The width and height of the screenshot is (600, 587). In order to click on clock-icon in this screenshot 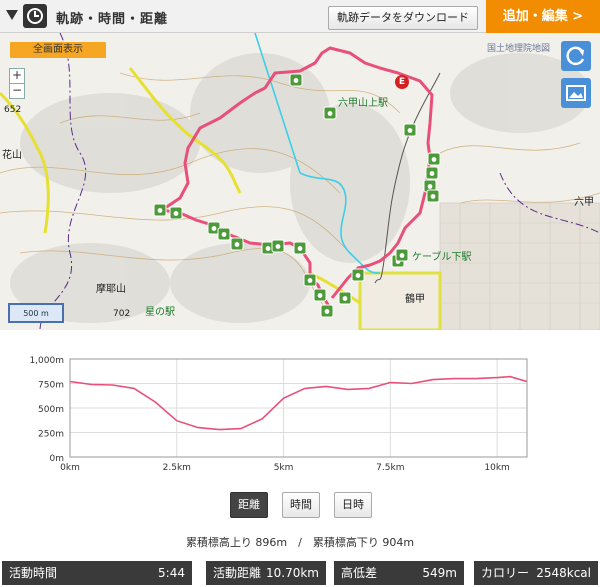, I will do `click(35, 16)`.